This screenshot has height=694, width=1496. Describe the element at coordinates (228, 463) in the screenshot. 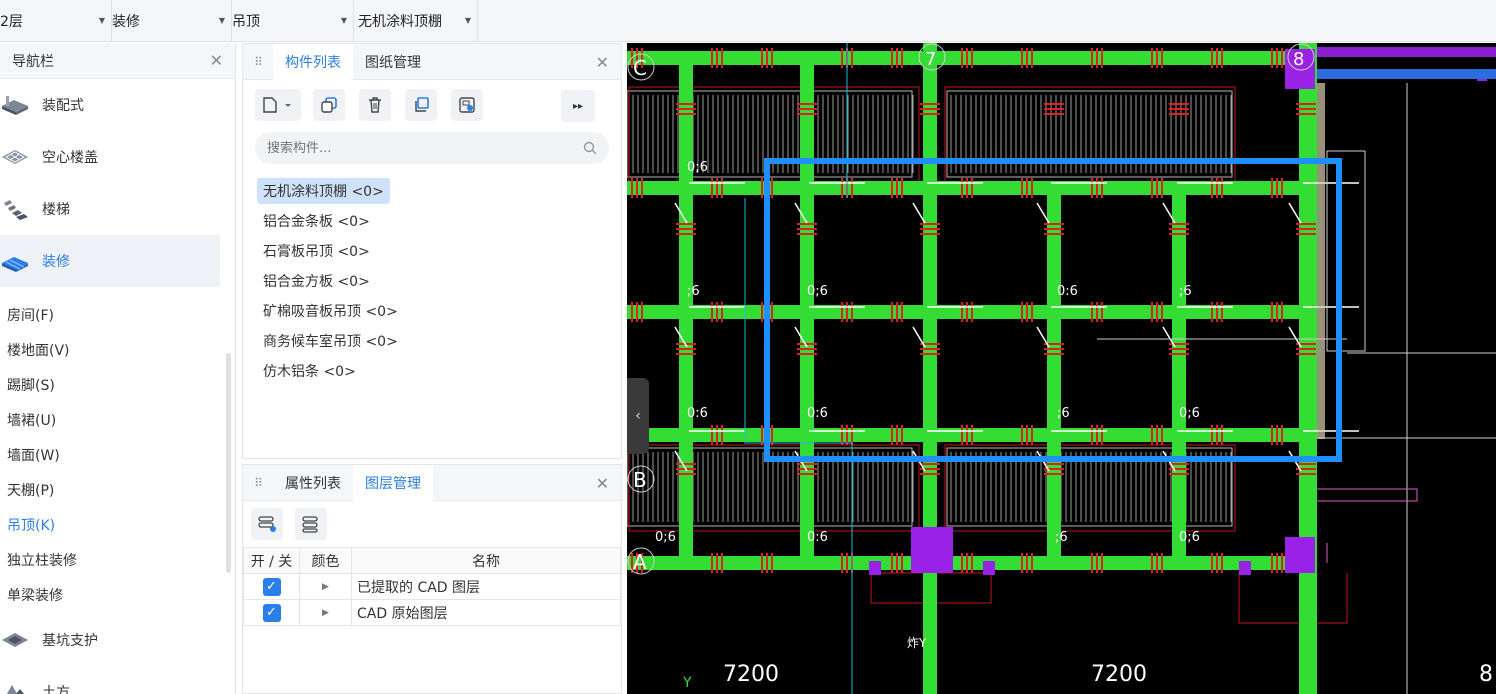

I see `nav-scrollbar` at that location.